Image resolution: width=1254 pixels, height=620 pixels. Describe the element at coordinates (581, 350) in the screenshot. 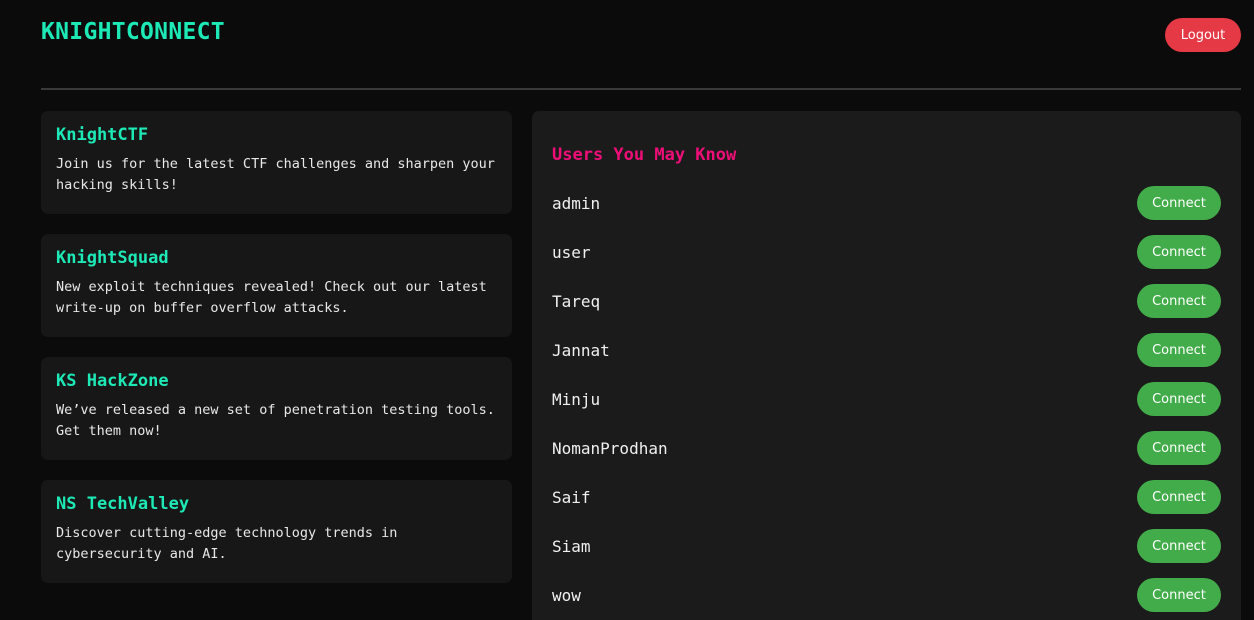

I see `user-name: Jannat` at that location.